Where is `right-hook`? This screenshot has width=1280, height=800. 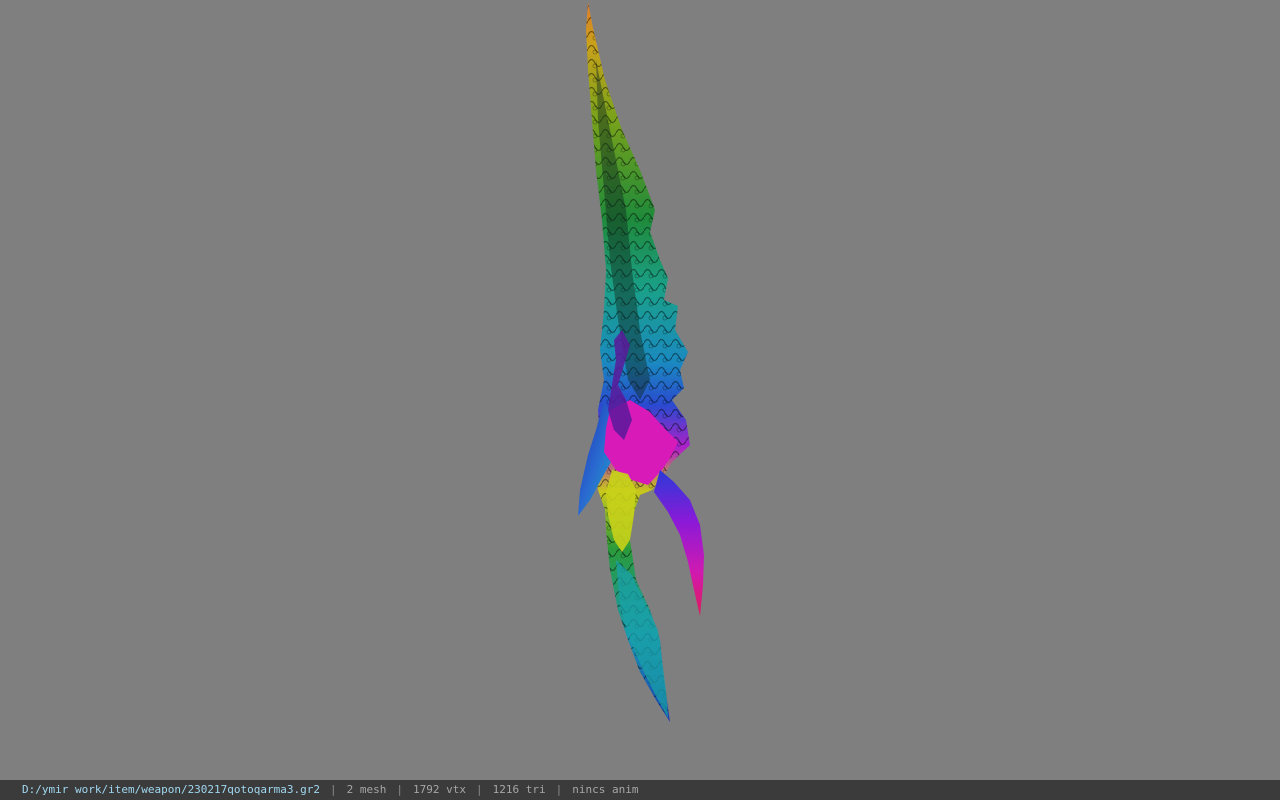 right-hook is located at coordinates (679, 543).